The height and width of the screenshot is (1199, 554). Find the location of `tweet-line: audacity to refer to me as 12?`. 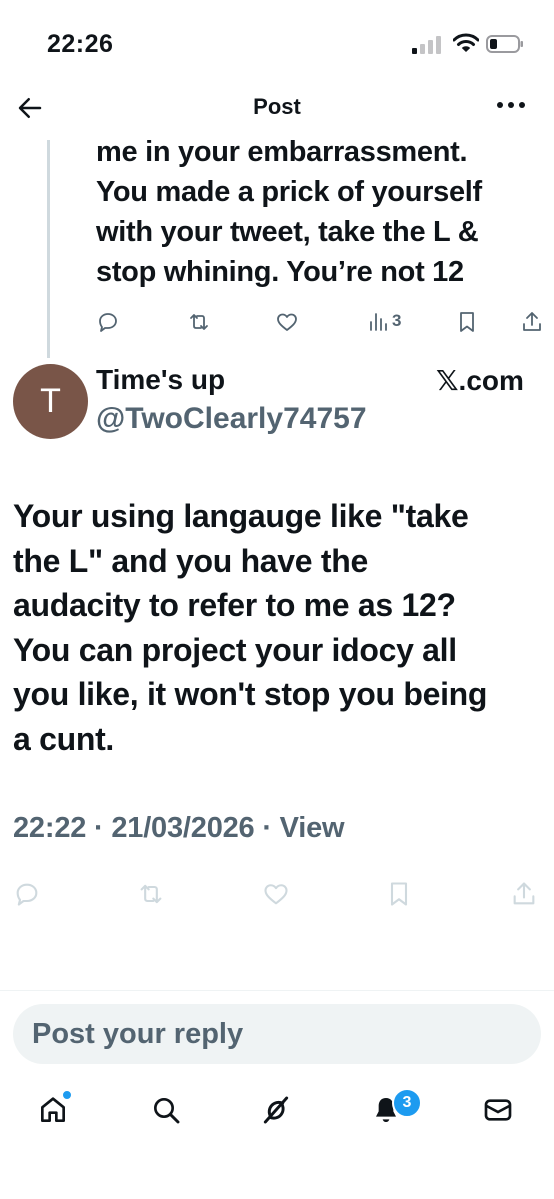

tweet-line: audacity to refer to me as 12? is located at coordinates (234, 605).